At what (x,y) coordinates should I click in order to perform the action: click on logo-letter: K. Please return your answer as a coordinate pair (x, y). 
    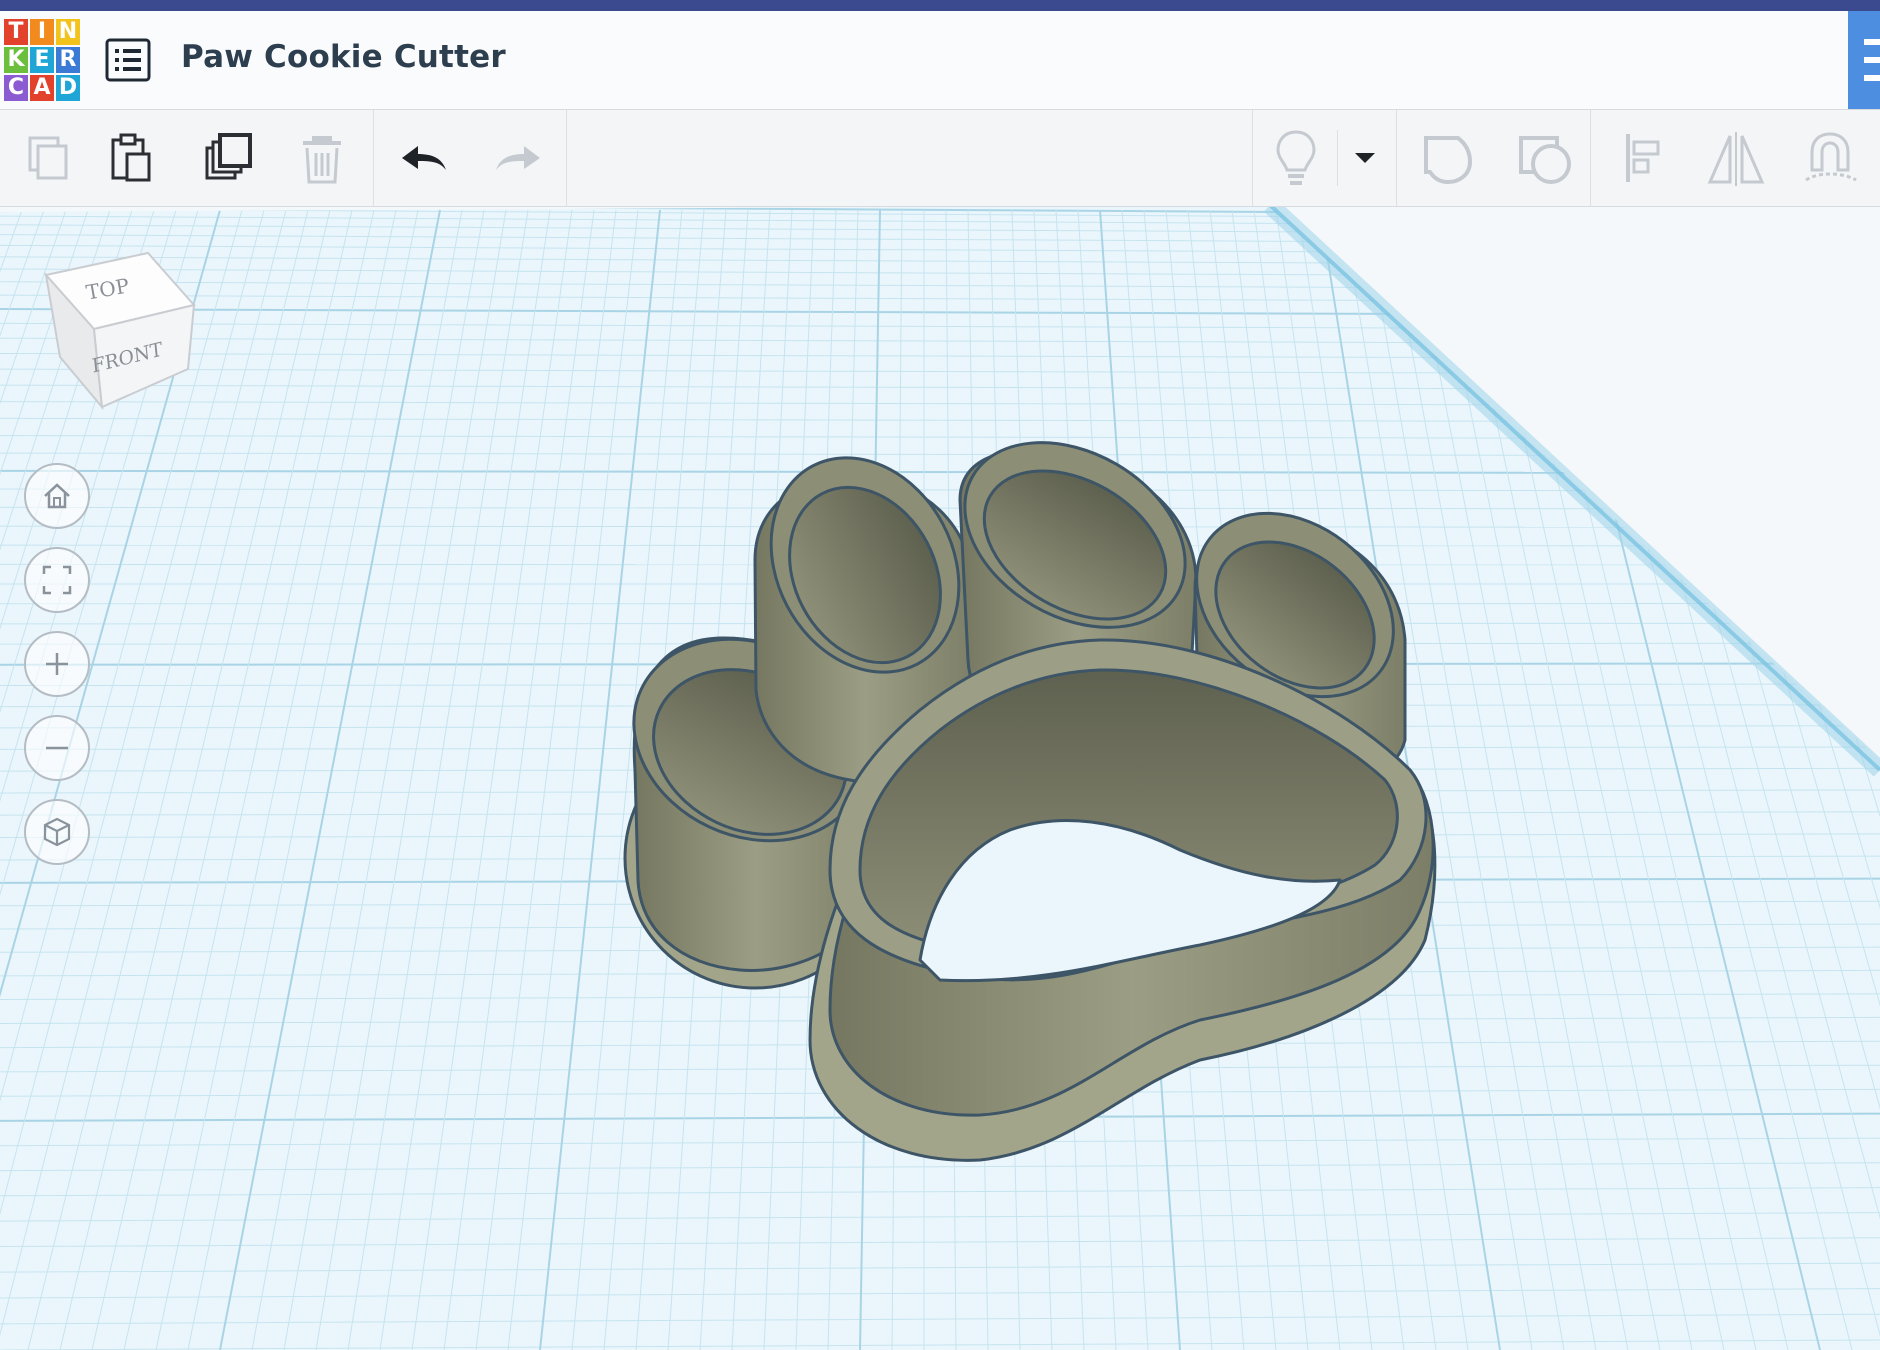
    Looking at the image, I should click on (16, 60).